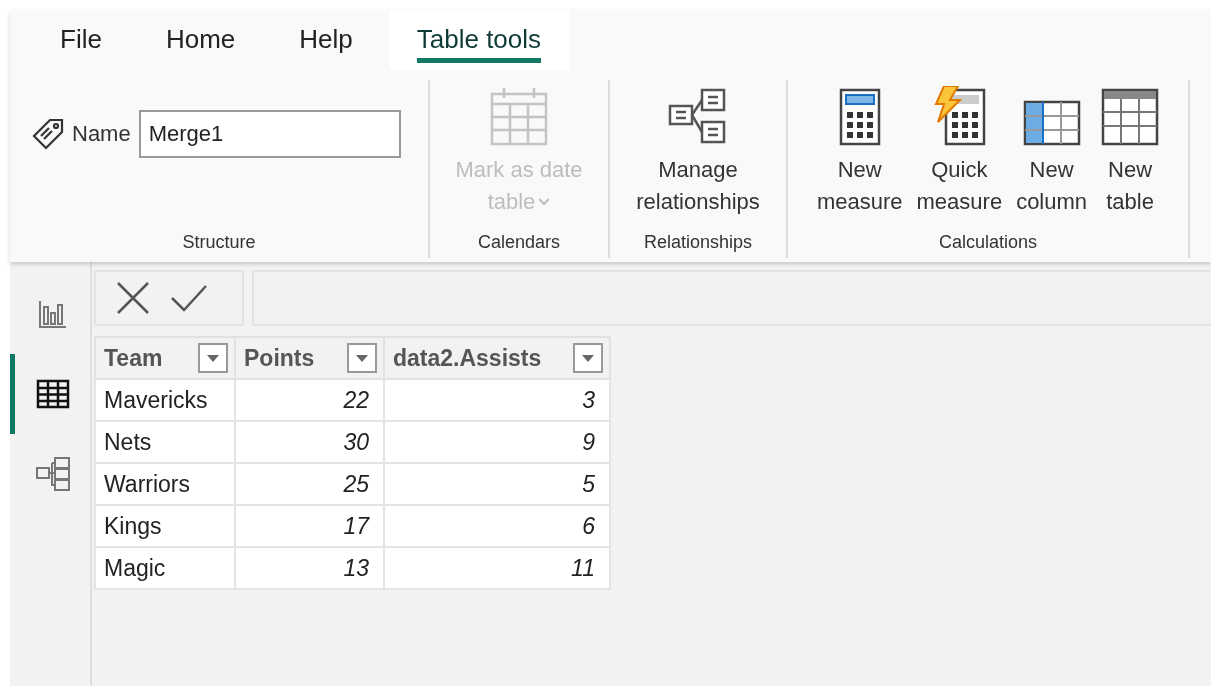 The height and width of the screenshot is (686, 1211). Describe the element at coordinates (165, 484) in the screenshot. I see `table-cell: Warriors` at that location.